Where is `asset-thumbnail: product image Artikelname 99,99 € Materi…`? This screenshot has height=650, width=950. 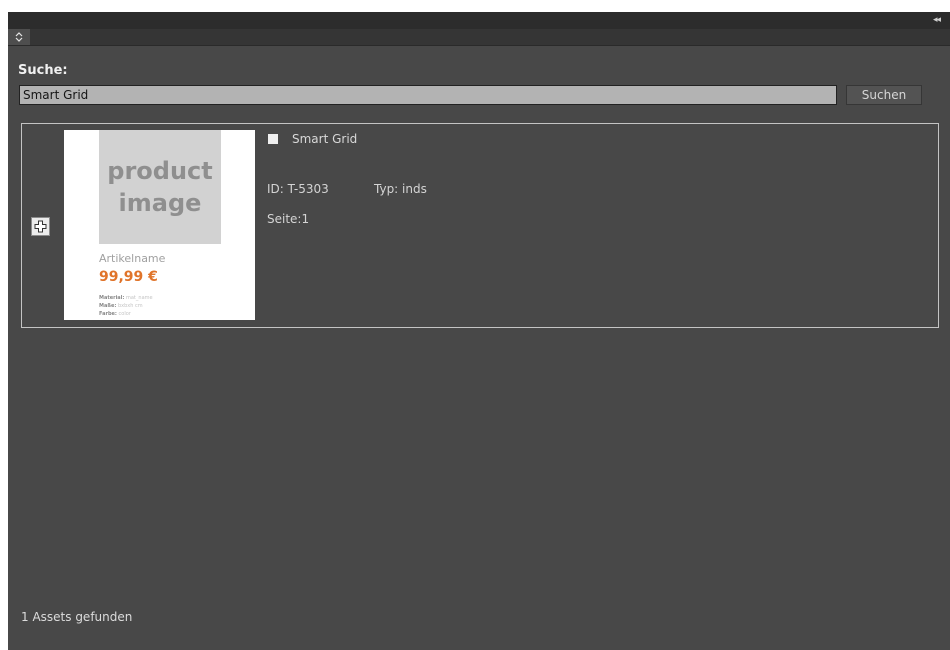 asset-thumbnail: product image Artikelname 99,99 € Materi… is located at coordinates (159, 225).